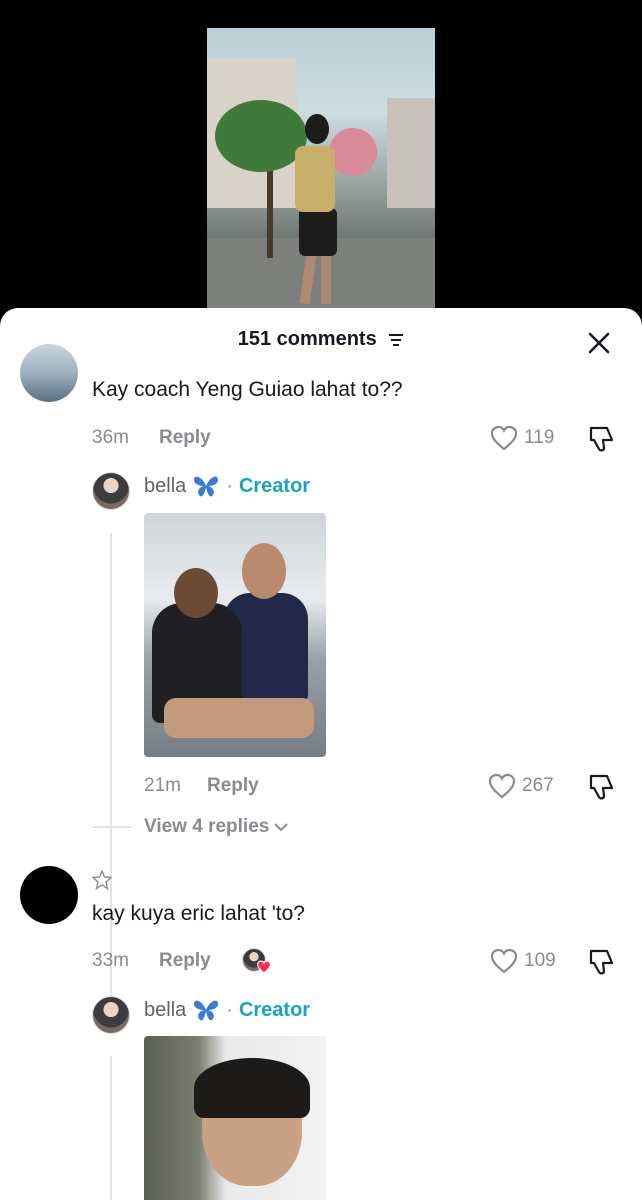  I want to click on image-legs, so click(239, 718).